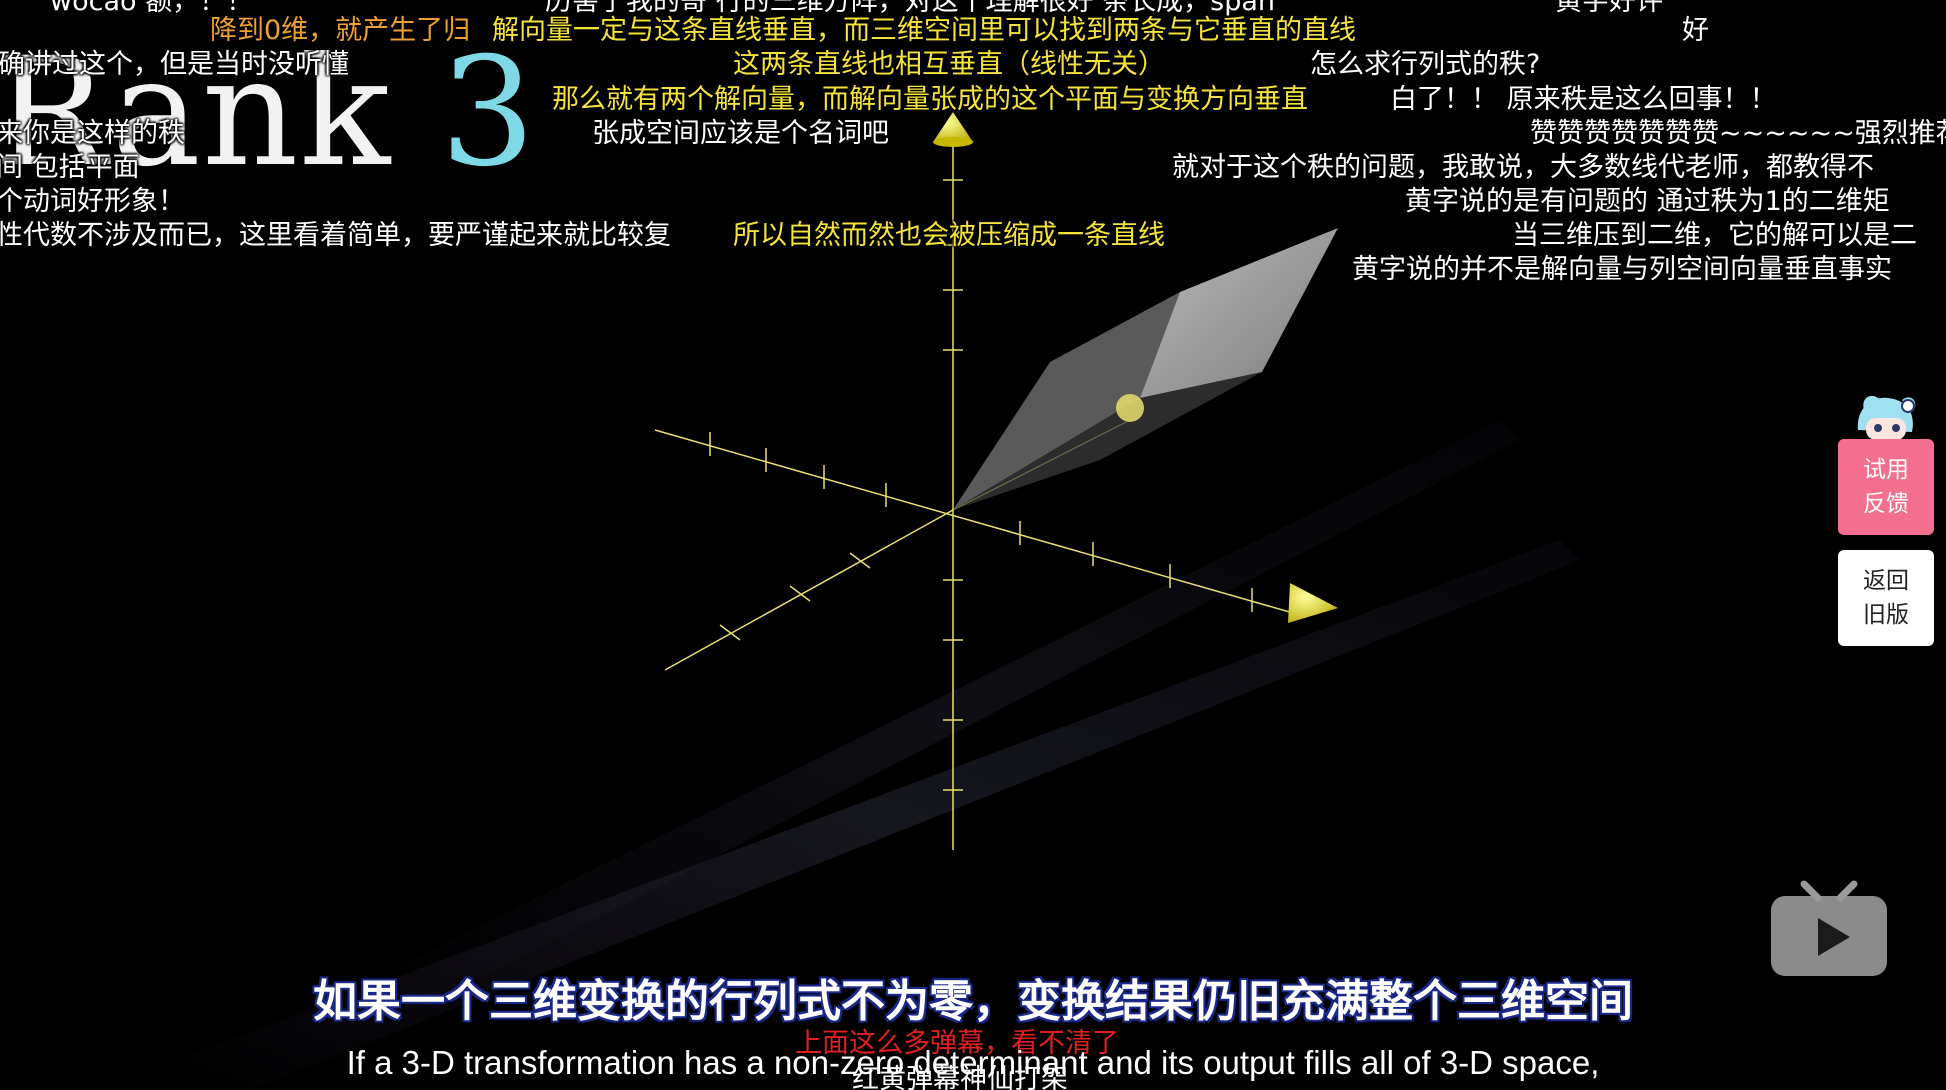  Describe the element at coordinates (92, 133) in the screenshot. I see `danmaku-comment: 来你是这样的秩` at that location.